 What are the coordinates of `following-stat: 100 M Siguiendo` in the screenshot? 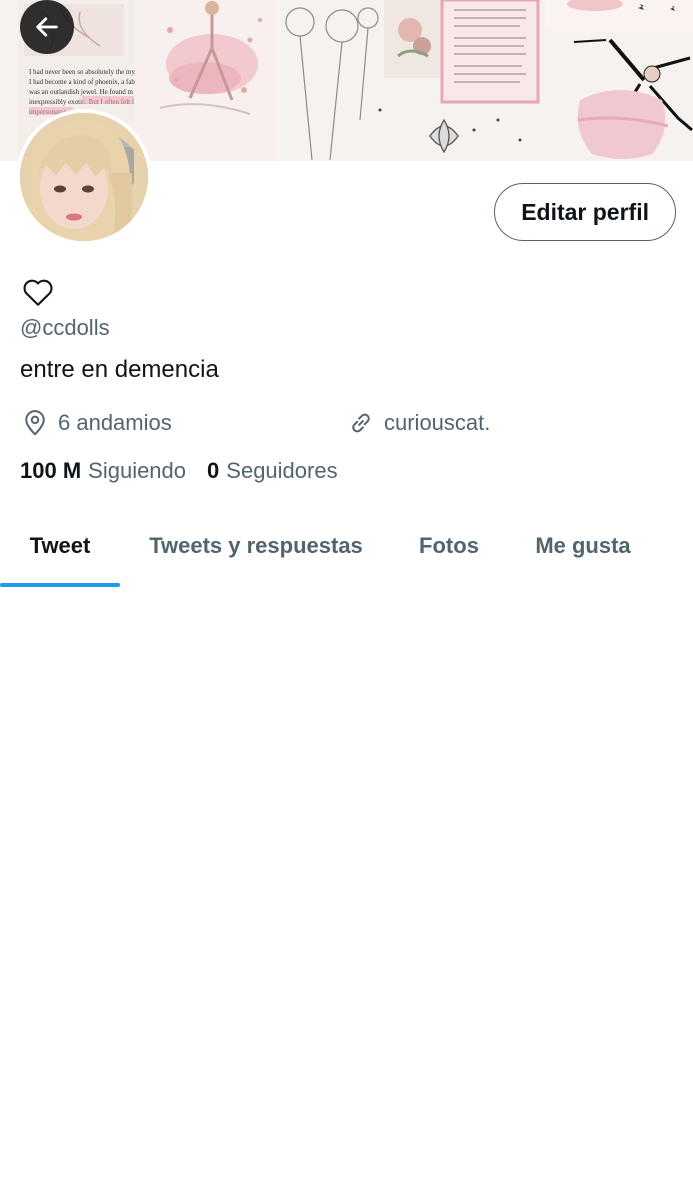 It's located at (103, 471).